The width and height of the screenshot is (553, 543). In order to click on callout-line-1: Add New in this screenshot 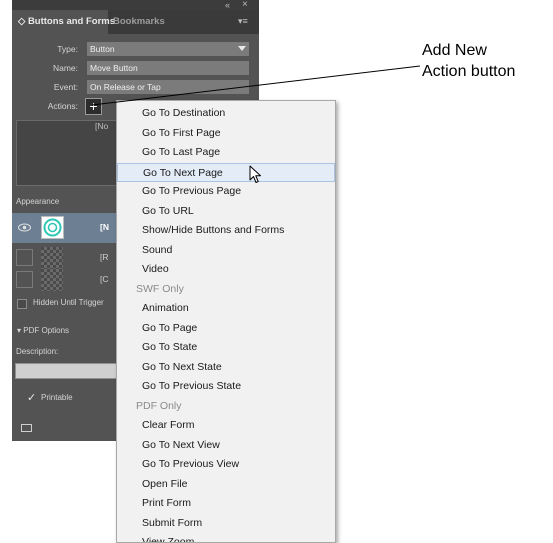, I will do `click(454, 50)`.